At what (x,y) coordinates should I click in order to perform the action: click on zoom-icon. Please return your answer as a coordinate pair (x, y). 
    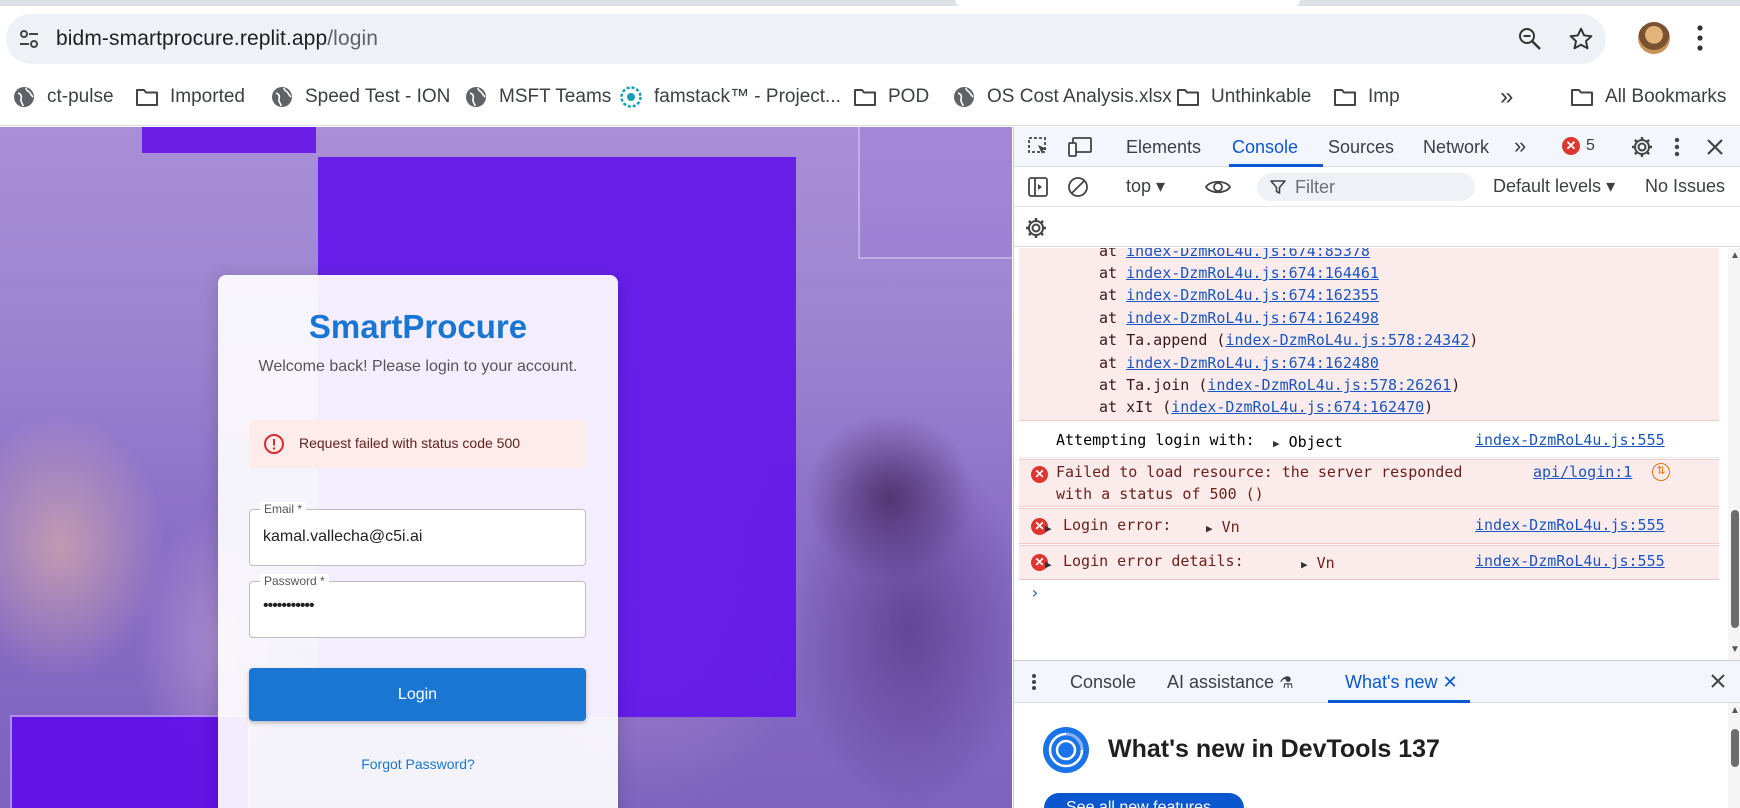
    Looking at the image, I should click on (1530, 39).